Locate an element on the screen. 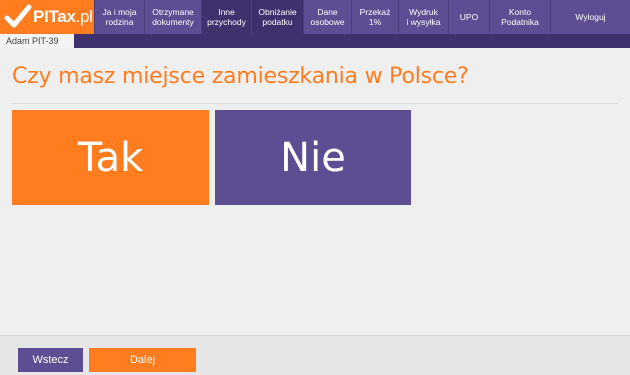 The height and width of the screenshot is (375, 630). logo-text: PITax.pl is located at coordinates (63, 16).